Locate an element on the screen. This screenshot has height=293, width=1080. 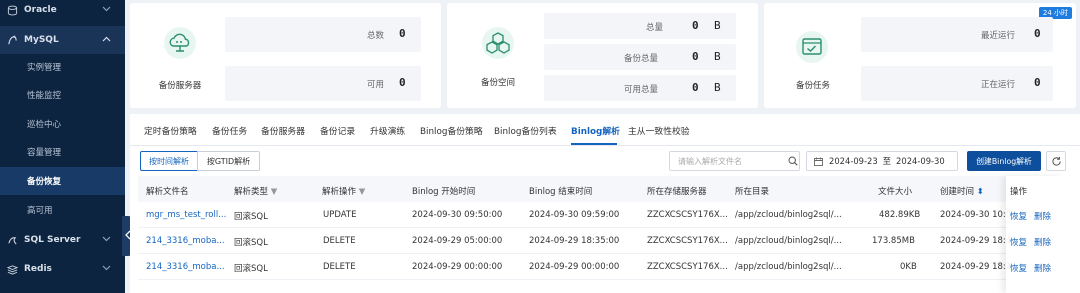
active-tab-indicator is located at coordinates (594, 144).